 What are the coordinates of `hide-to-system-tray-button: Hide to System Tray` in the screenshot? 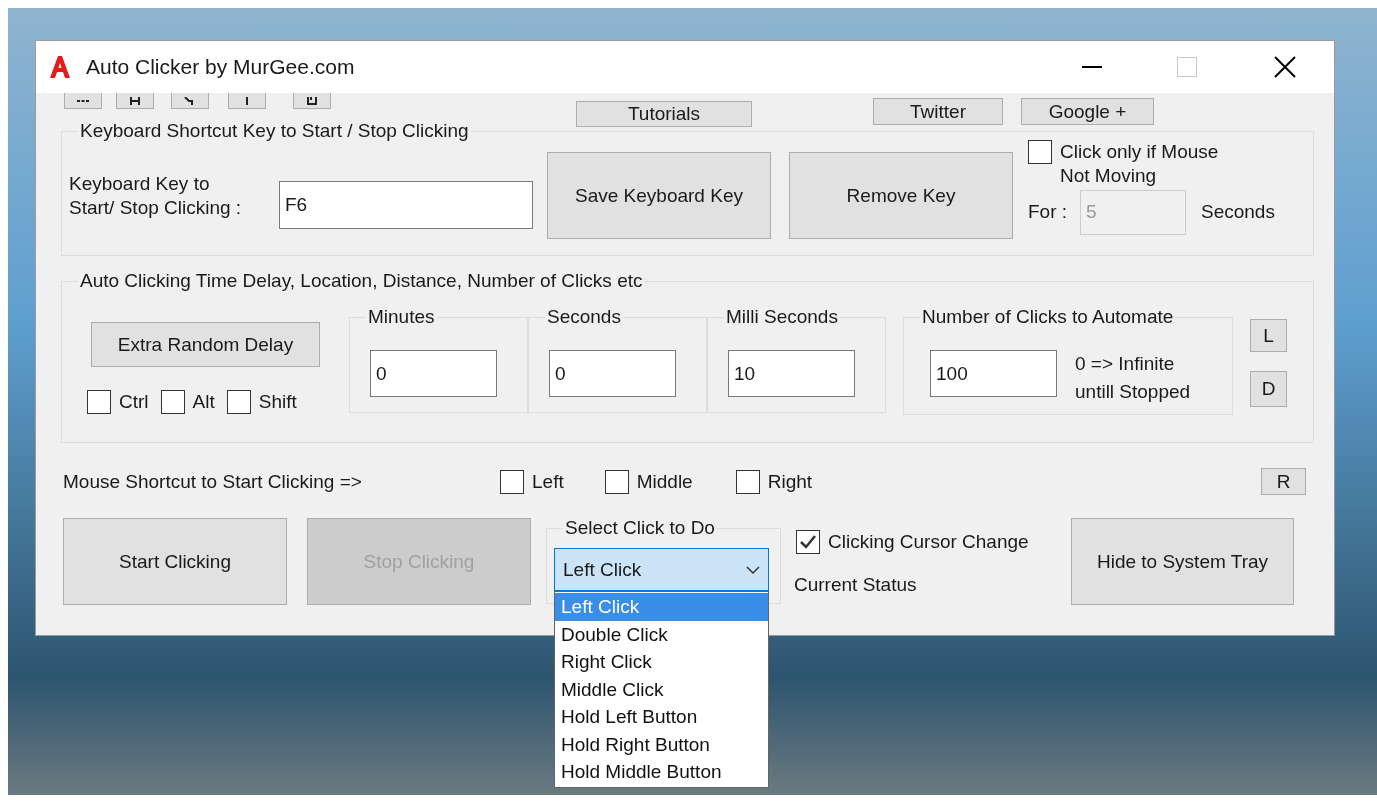 It's located at (1182, 561).